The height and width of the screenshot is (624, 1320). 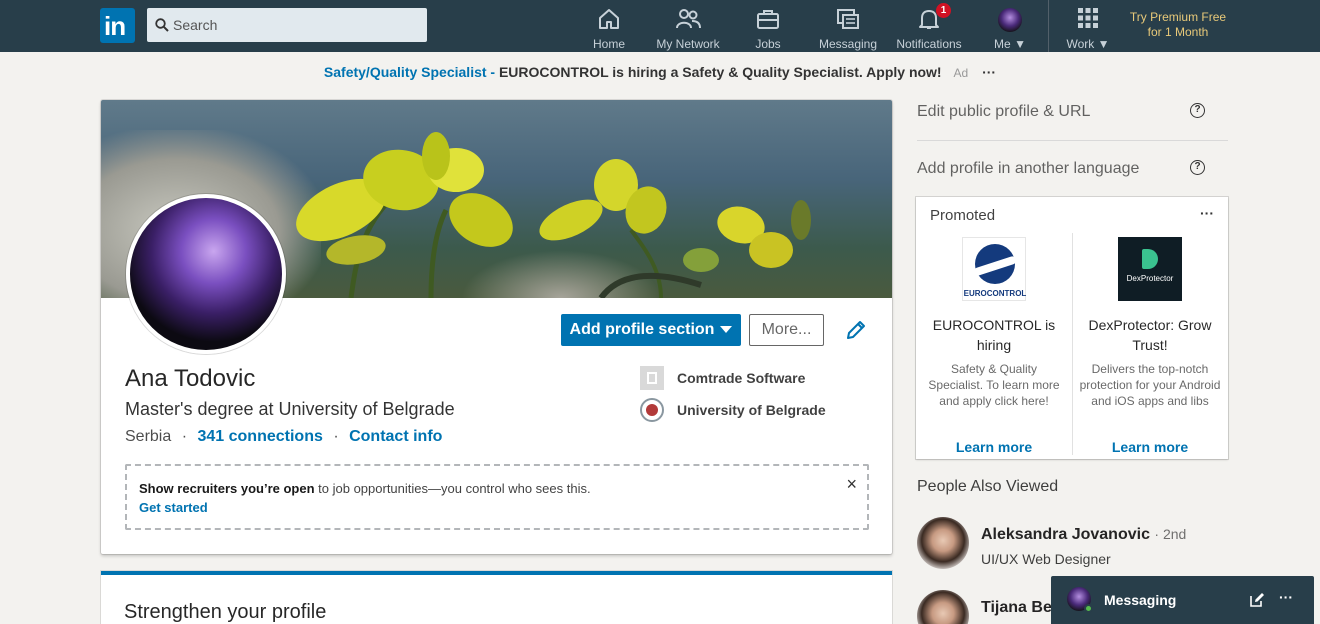 I want to click on promoted-more-icon: ···, so click(x=1207, y=213).